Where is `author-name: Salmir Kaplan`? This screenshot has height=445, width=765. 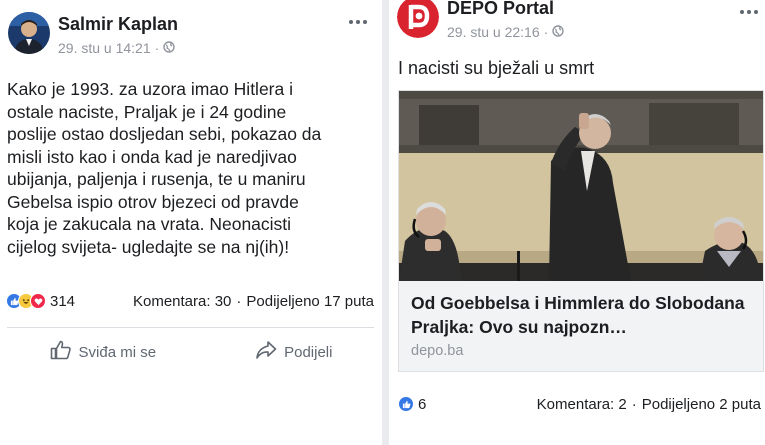 author-name: Salmir Kaplan is located at coordinates (118, 24).